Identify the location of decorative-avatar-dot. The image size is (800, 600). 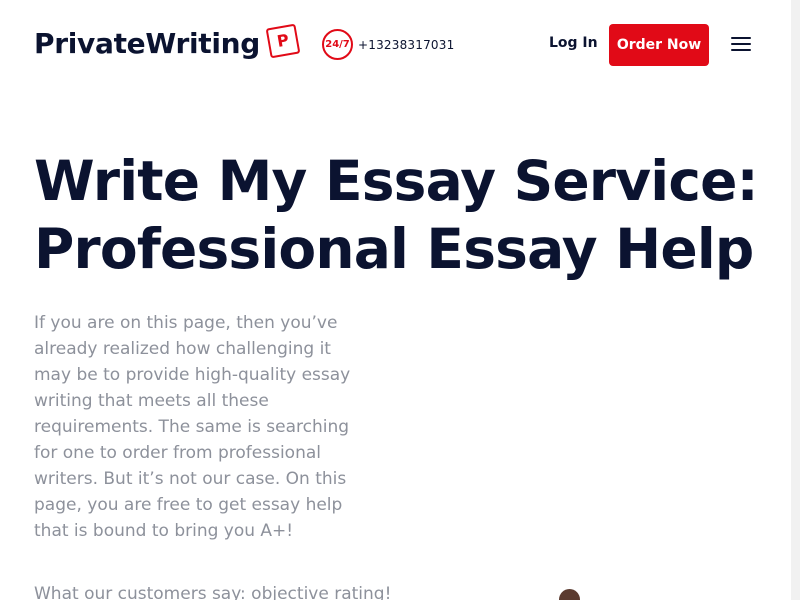
(569, 594).